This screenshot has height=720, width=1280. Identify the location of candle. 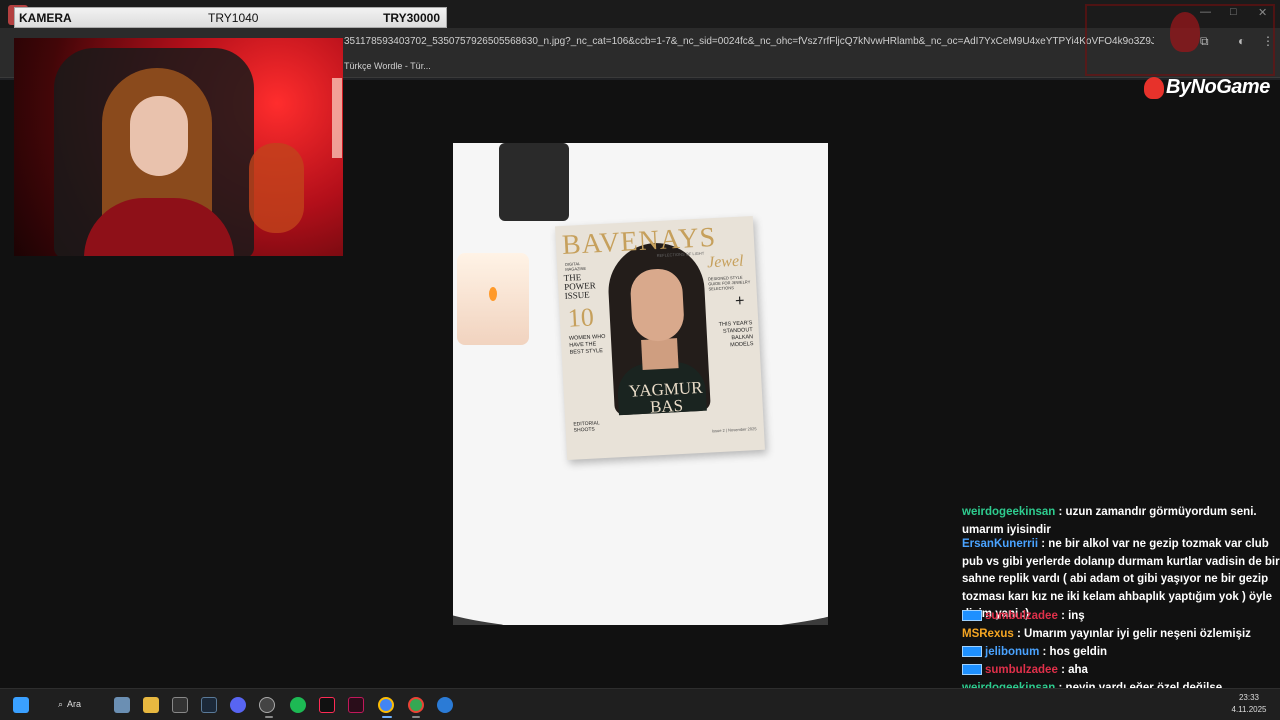
(493, 299).